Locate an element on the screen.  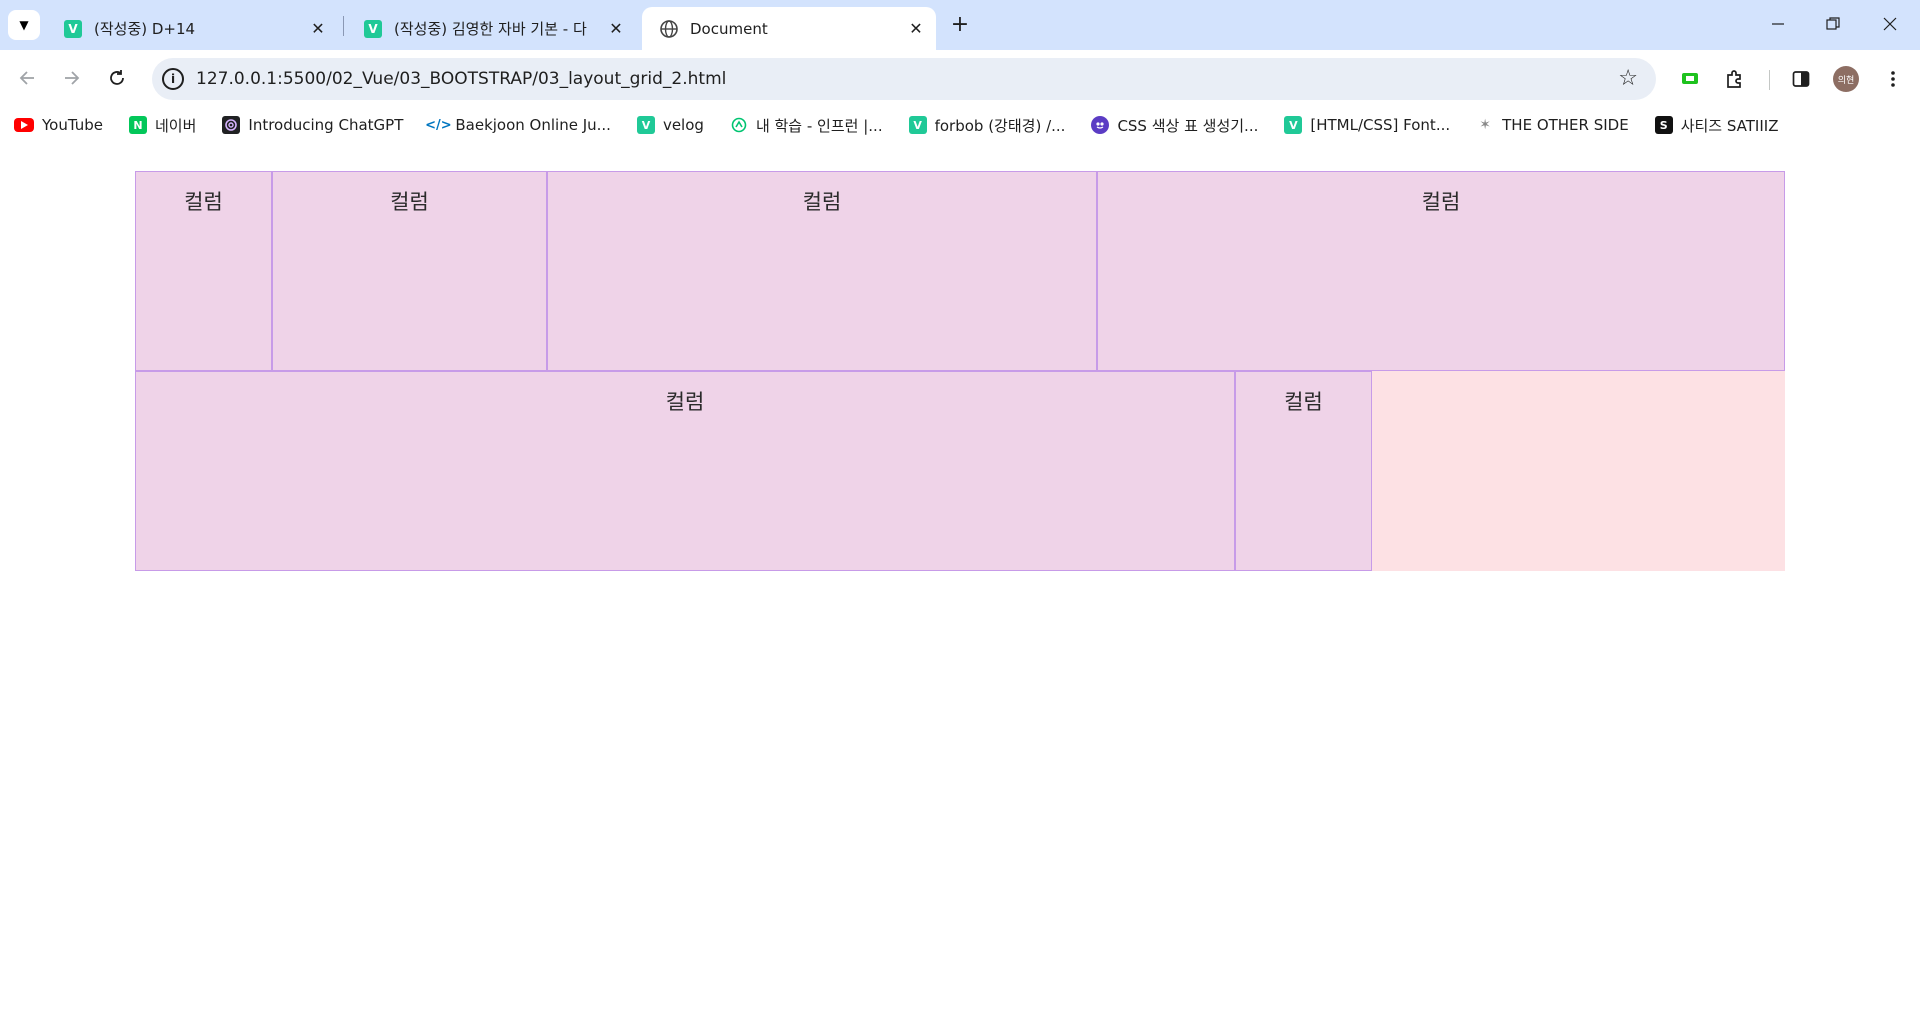
bookmark-velog: V velog is located at coordinates (670, 125).